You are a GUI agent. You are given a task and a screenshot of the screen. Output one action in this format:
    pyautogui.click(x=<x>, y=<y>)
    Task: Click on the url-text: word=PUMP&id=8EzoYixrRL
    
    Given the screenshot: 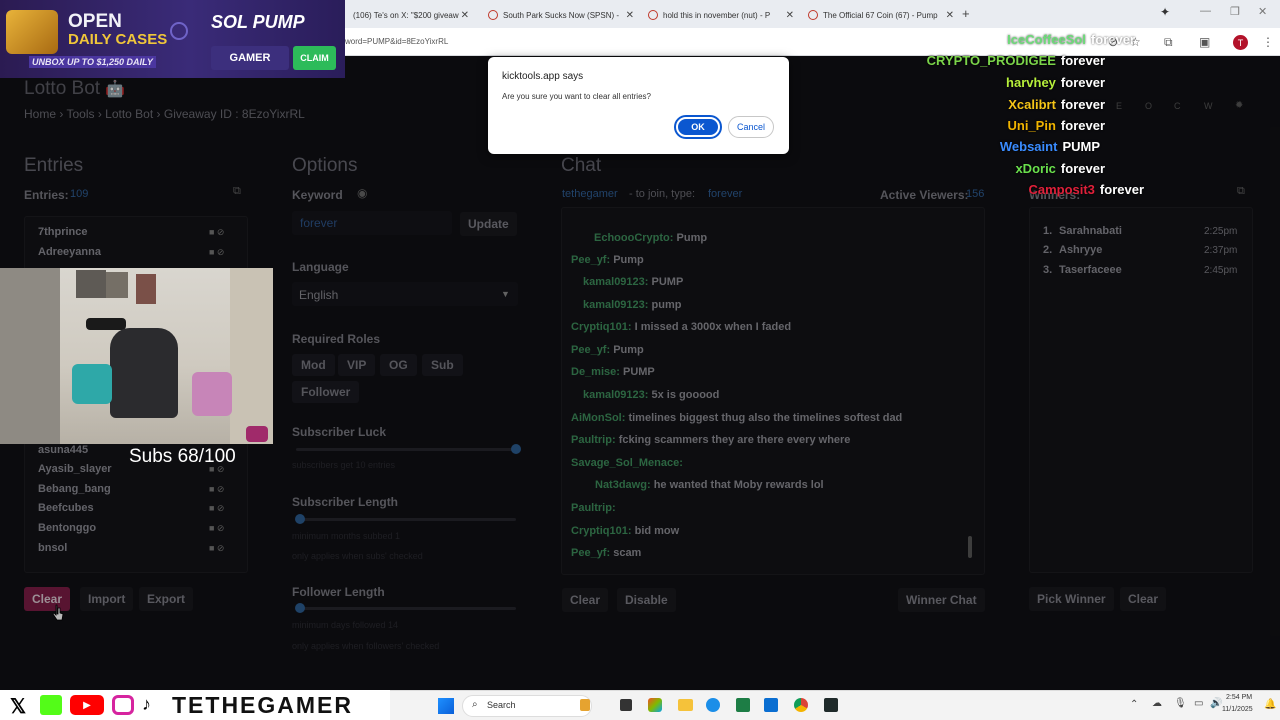 What is the action you would take?
    pyautogui.click(x=396, y=41)
    